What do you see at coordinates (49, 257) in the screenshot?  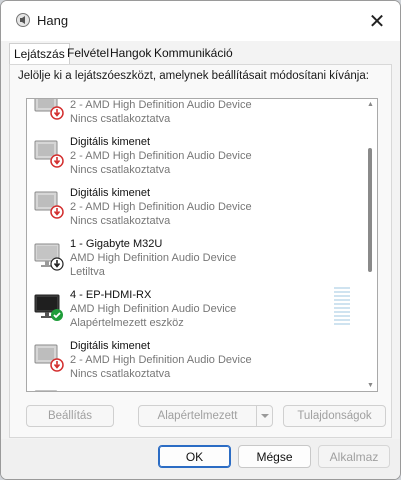 I see `monitor-disabled-icon` at bounding box center [49, 257].